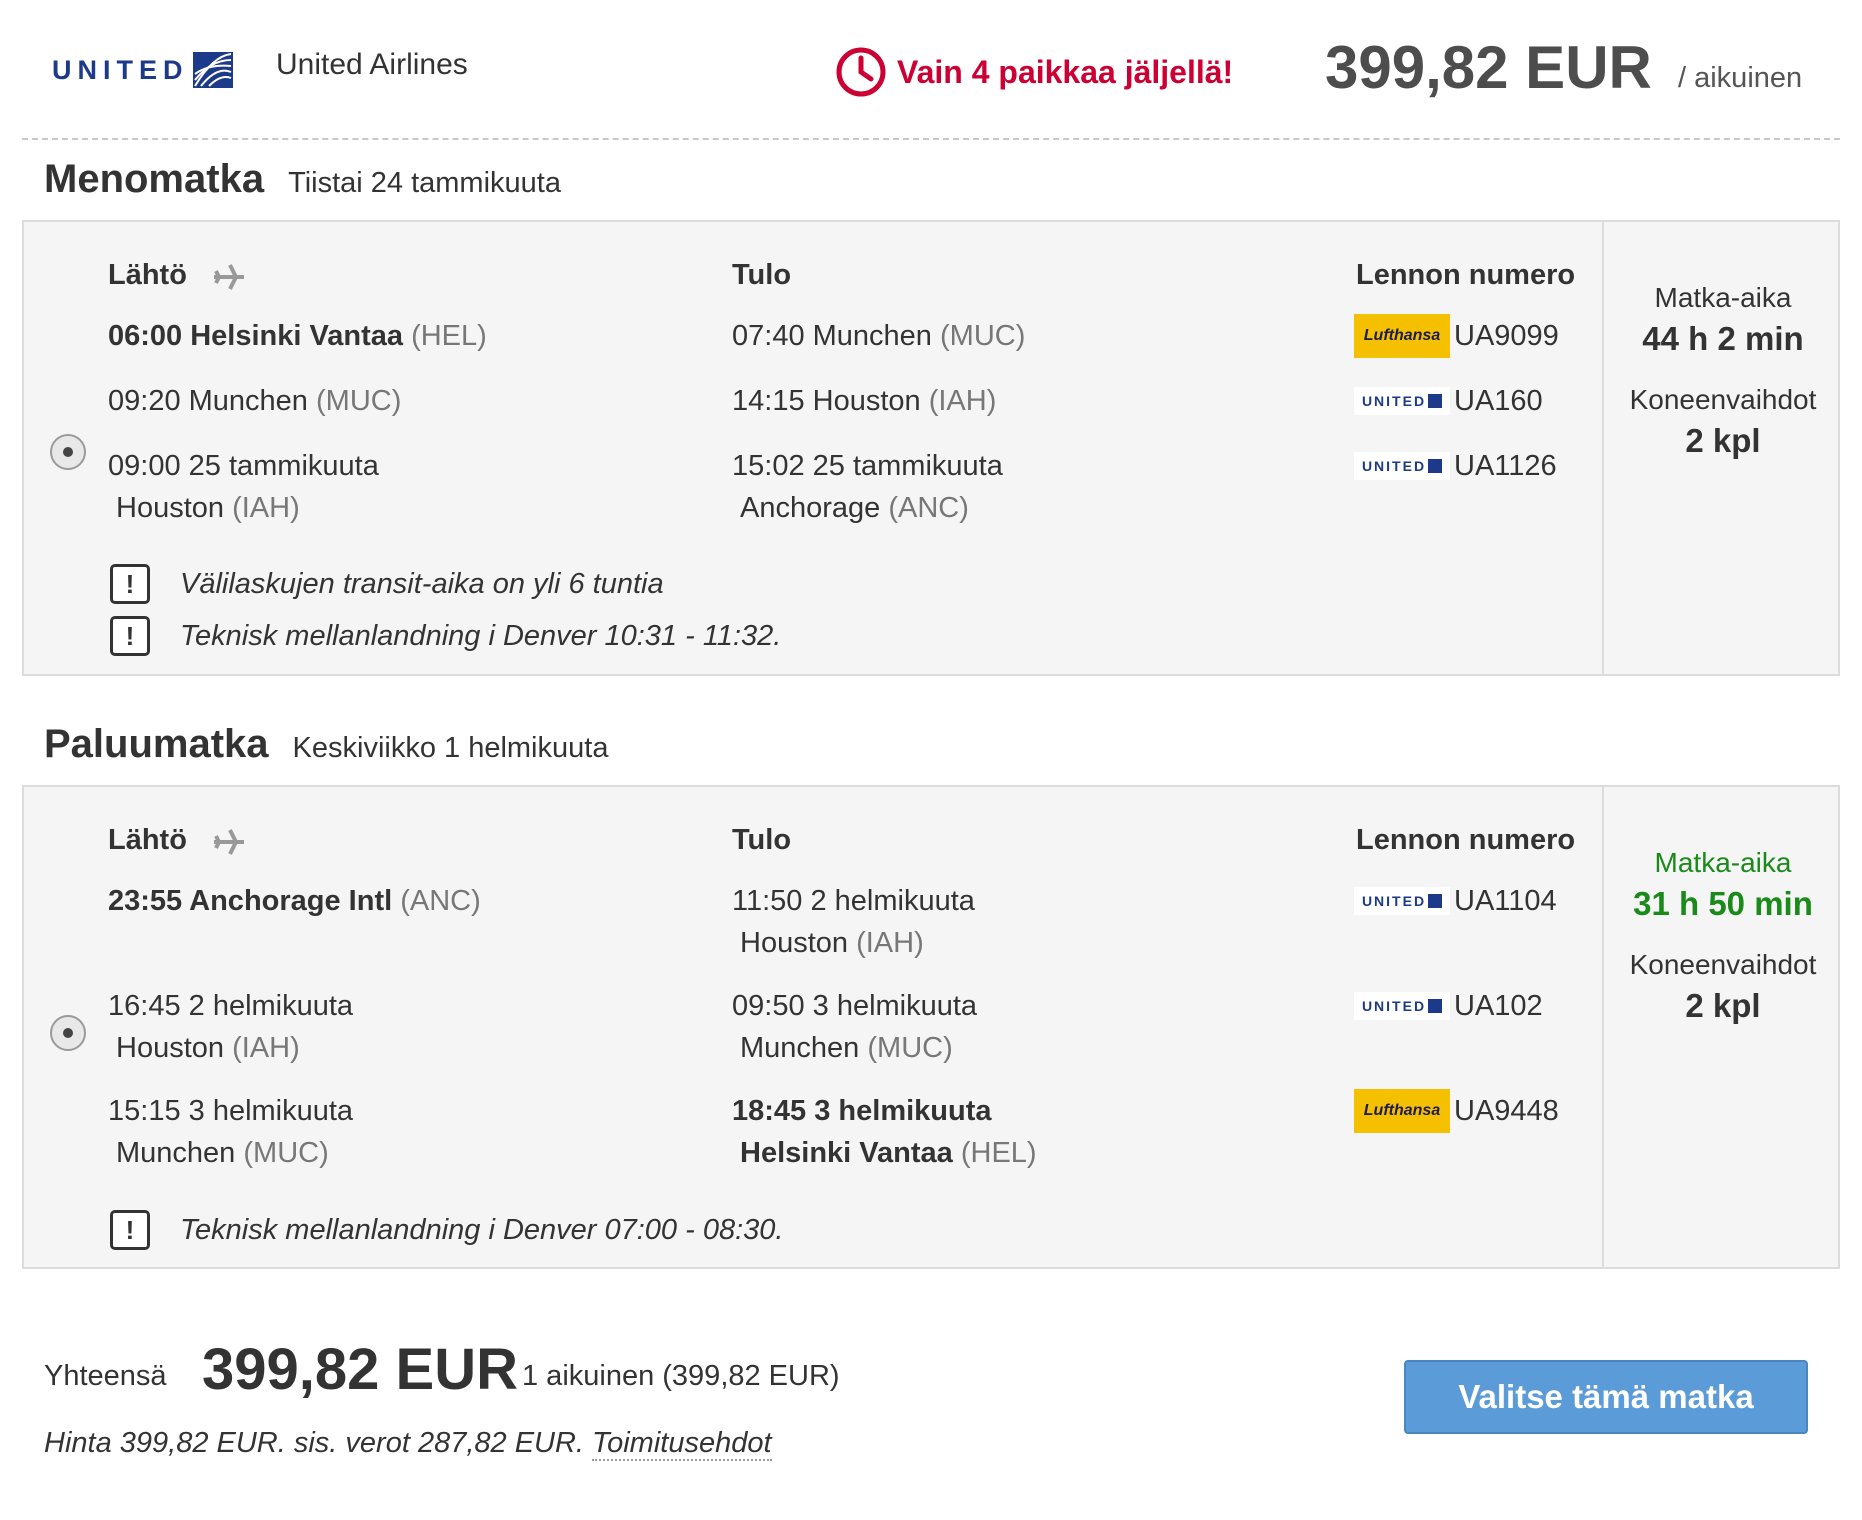 Image resolution: width=1862 pixels, height=1520 pixels. What do you see at coordinates (1723, 319) in the screenshot?
I see `outbound-duration: Matka-aika 44 h 2 min` at bounding box center [1723, 319].